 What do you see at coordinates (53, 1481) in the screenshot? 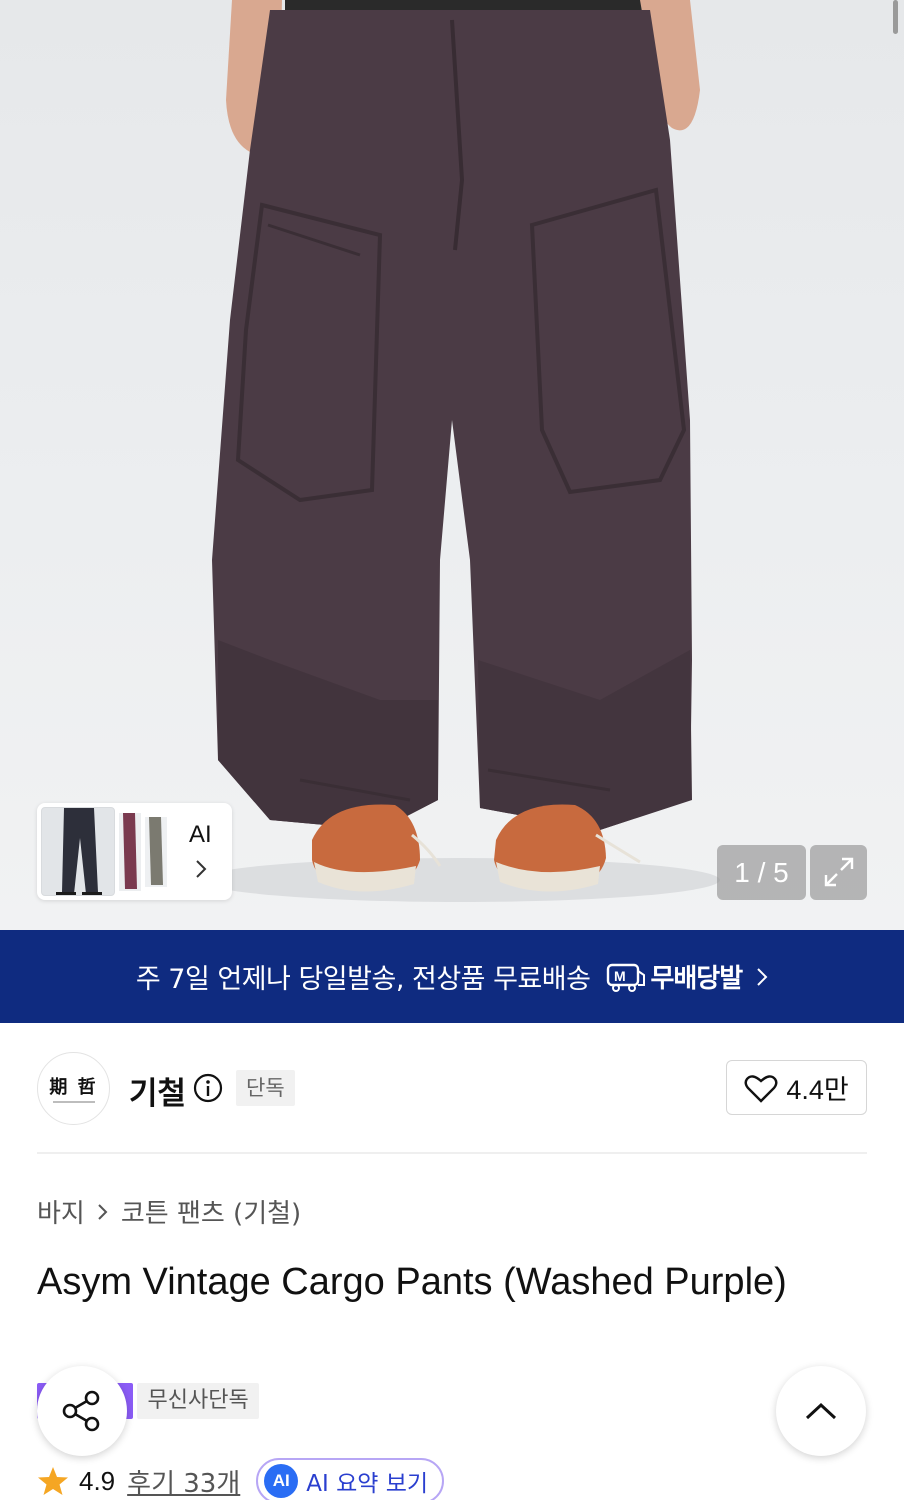
I see `star-icon` at bounding box center [53, 1481].